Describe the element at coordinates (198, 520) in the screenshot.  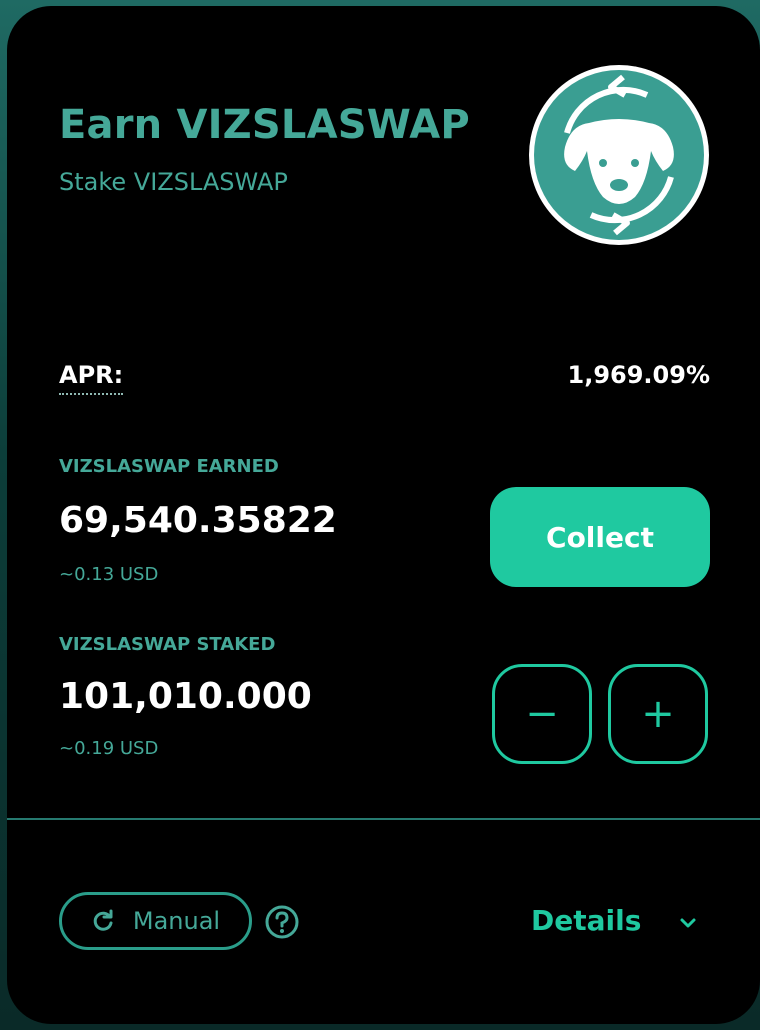
I see `earned-amount: 69,540.35822` at that location.